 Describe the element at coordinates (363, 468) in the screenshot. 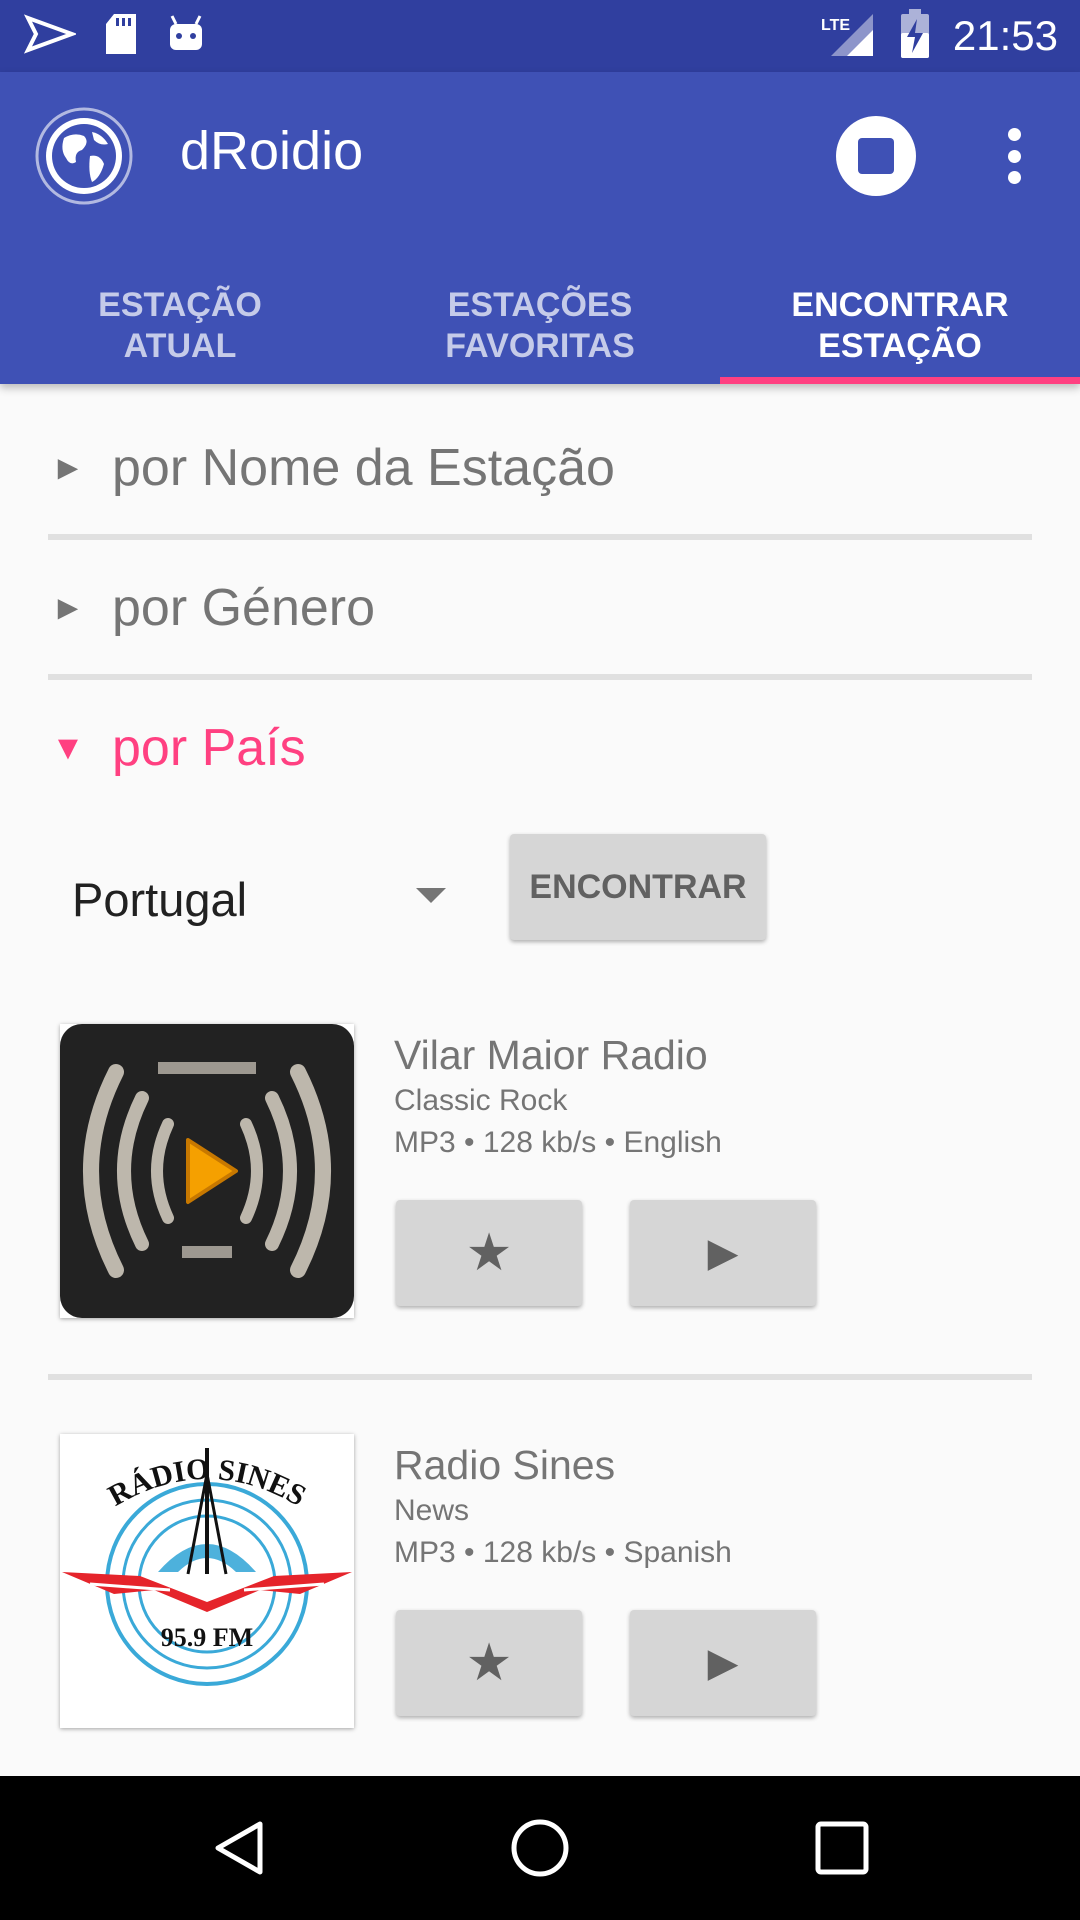

I see `section-label: por Nome da Estação` at that location.